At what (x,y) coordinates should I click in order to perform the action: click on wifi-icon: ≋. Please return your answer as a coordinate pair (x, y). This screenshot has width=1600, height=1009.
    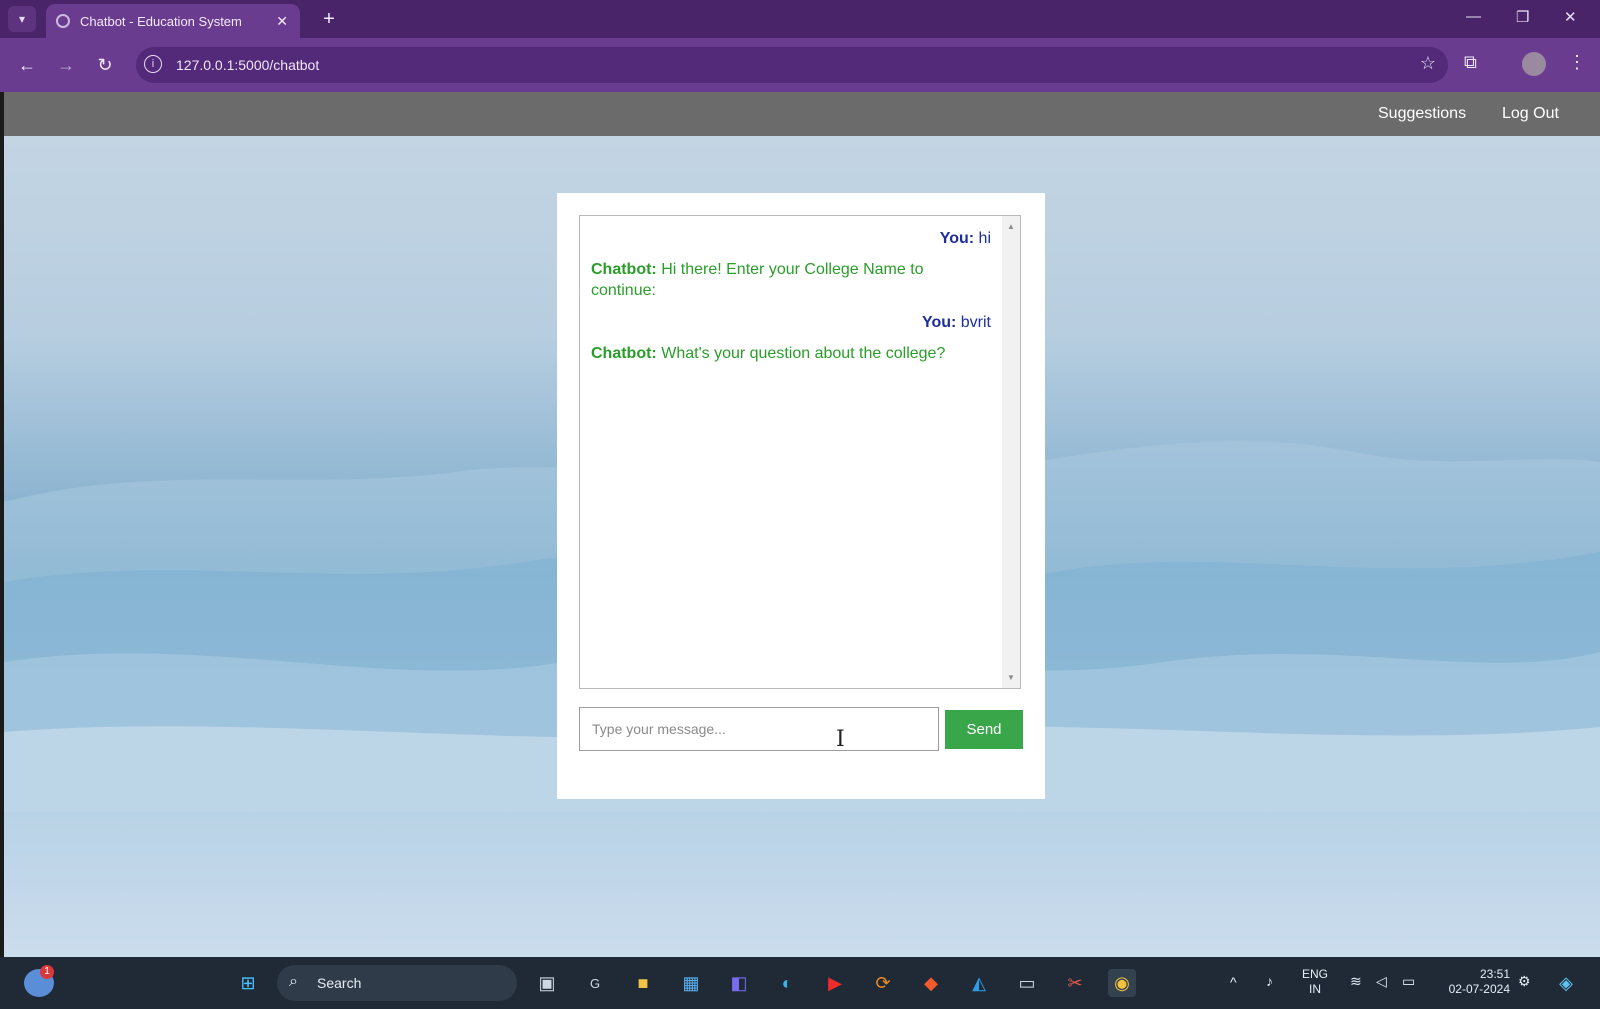
    Looking at the image, I should click on (1356, 981).